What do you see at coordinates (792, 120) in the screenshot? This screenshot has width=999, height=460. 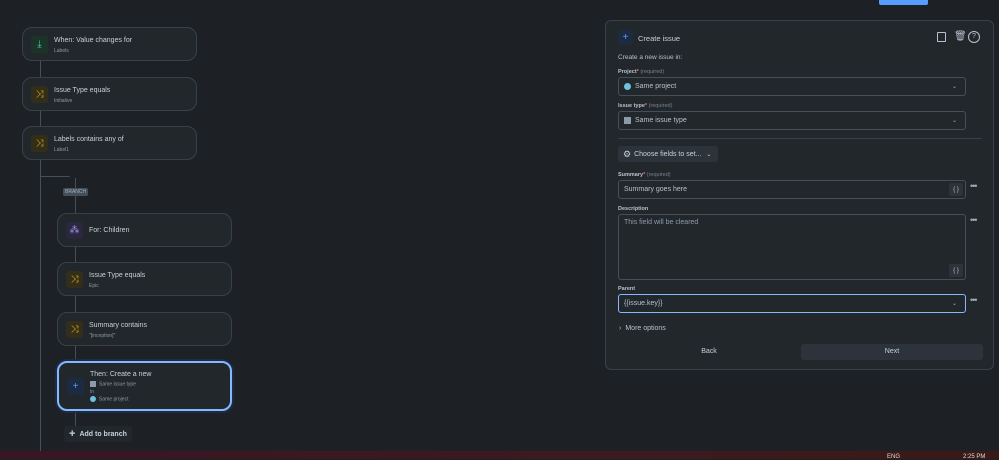 I see `issue-type-select: Same issue type ⌄` at bounding box center [792, 120].